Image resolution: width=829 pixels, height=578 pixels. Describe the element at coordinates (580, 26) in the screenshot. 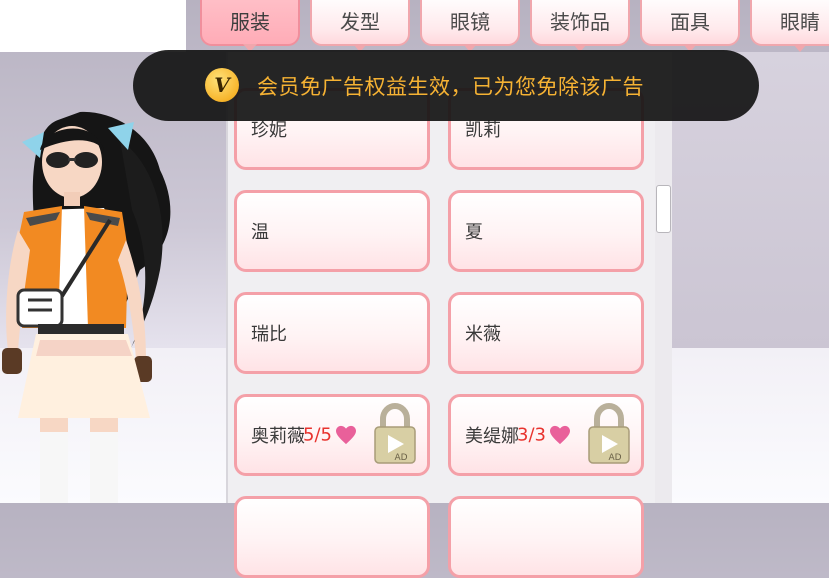

I see `tab-accessories: 装饰品` at that location.